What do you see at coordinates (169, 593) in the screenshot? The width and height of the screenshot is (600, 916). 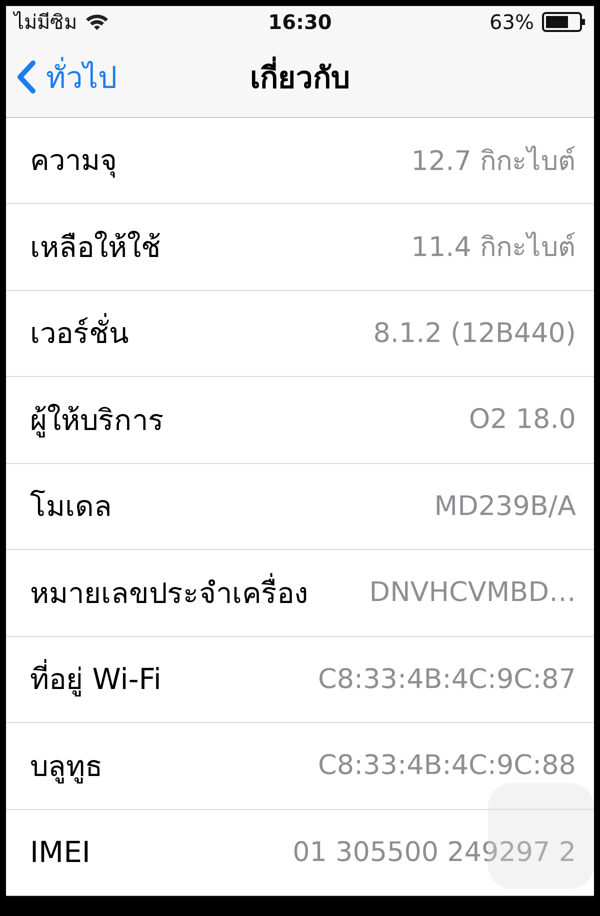 I see `row-label: หมายเลขประจำเครื่อง` at bounding box center [169, 593].